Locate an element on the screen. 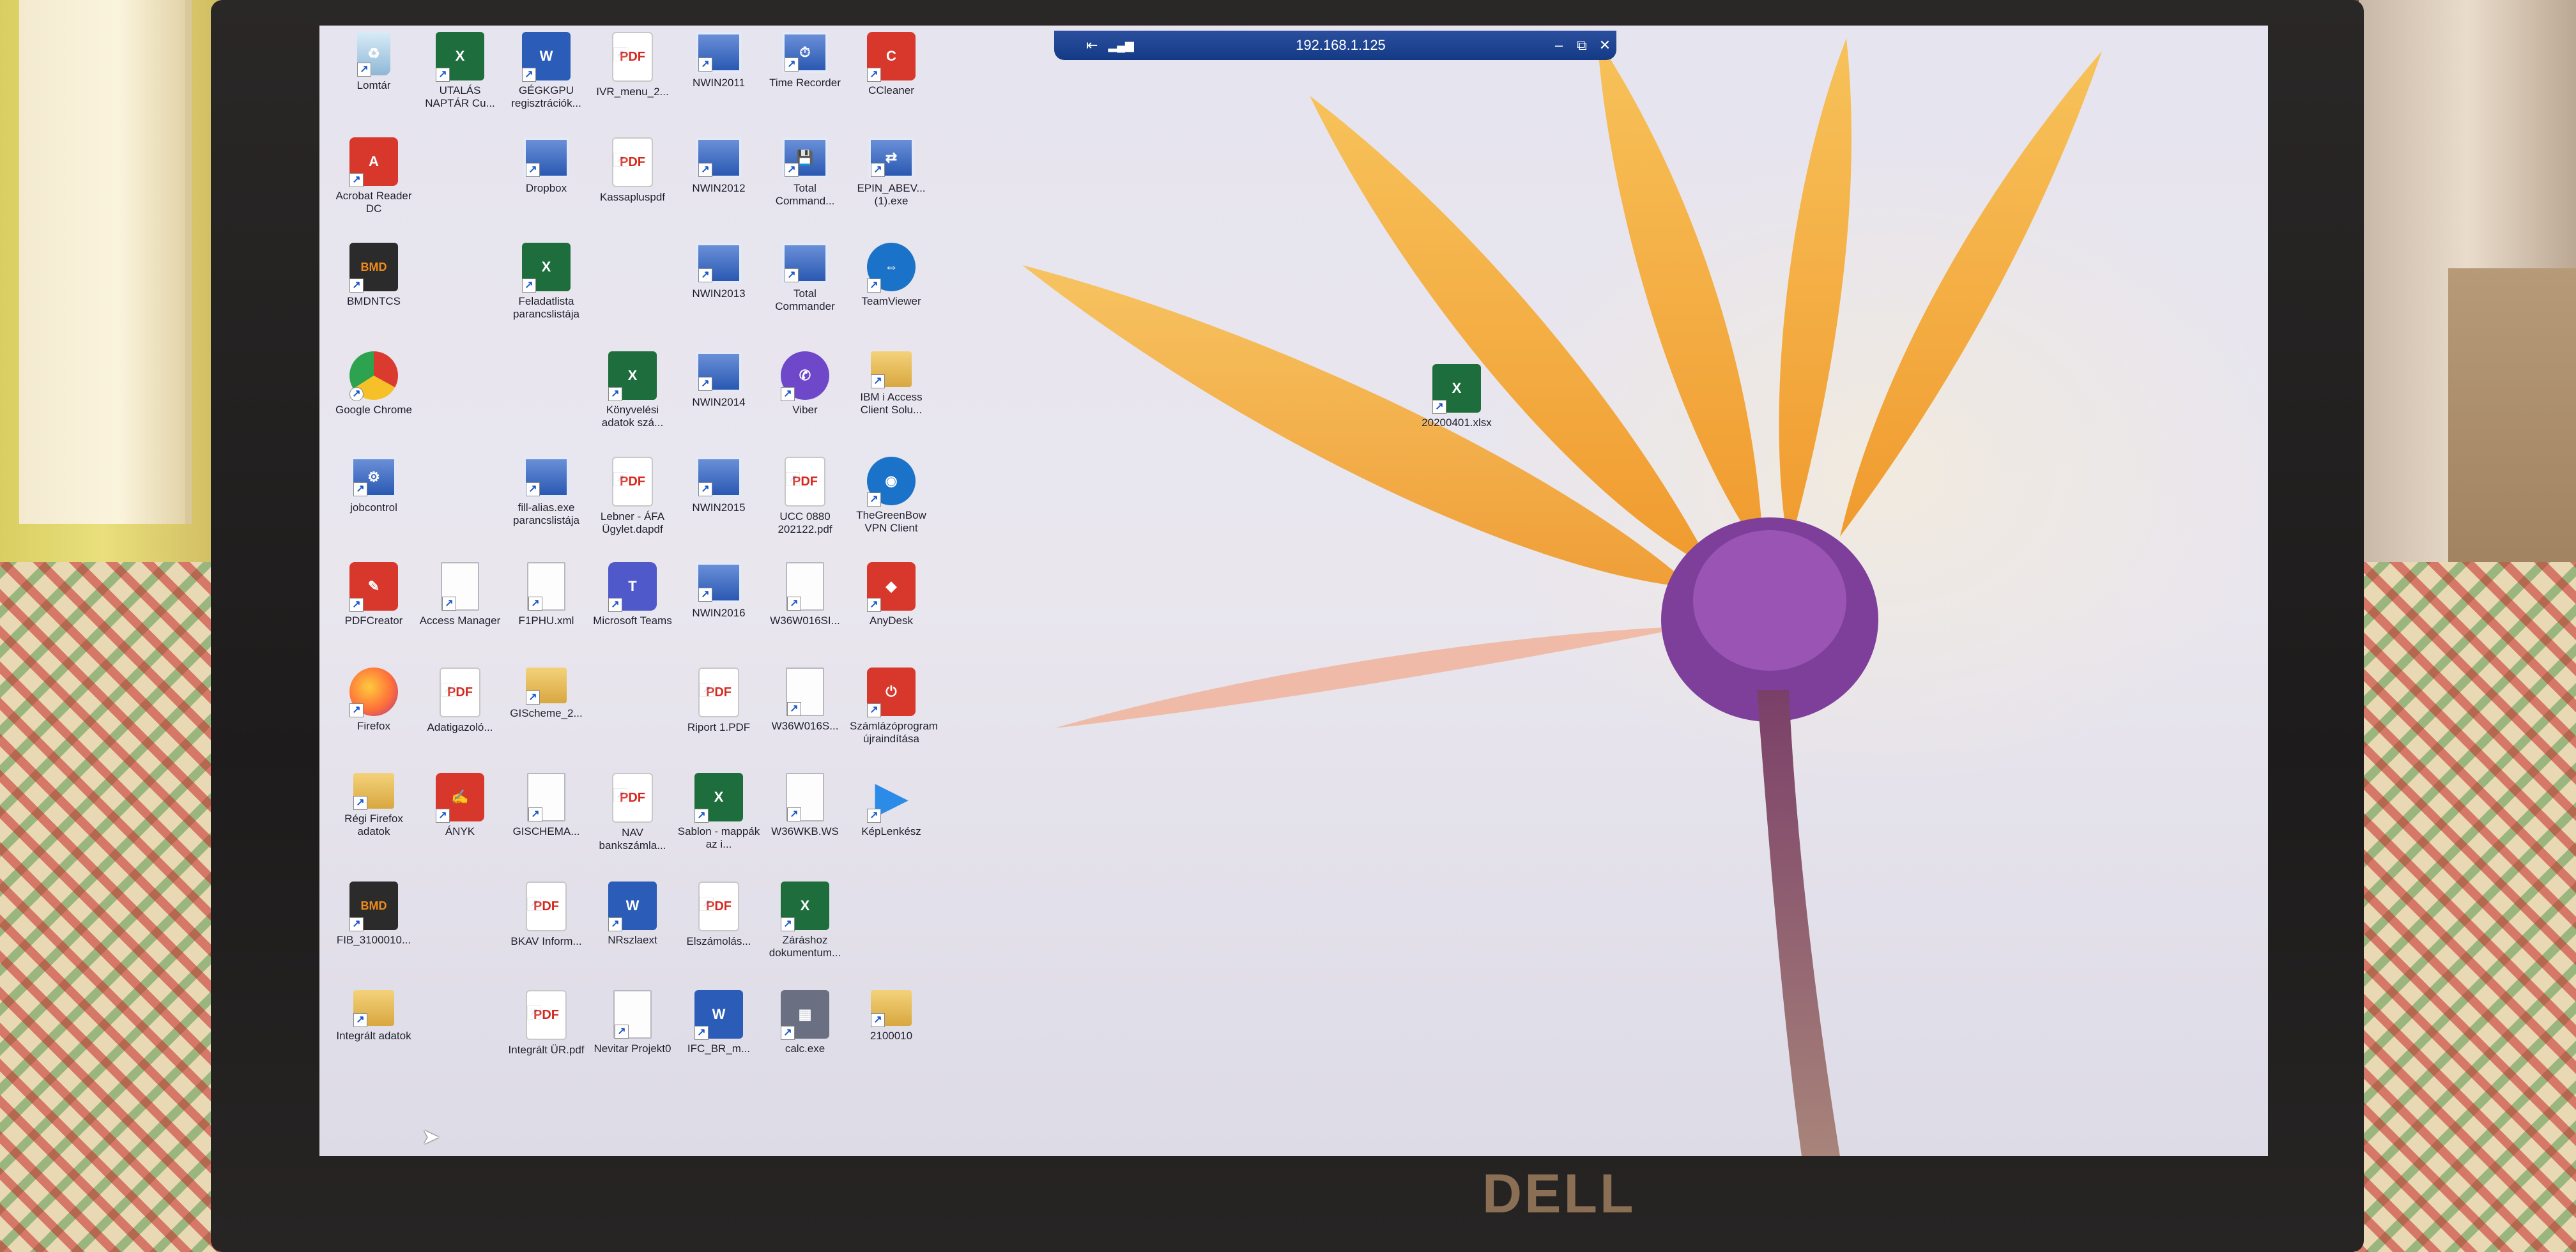 This screenshot has height=1252, width=2576. desktop-icon: PDF UCC 0880 202122.pdf is located at coordinates (805, 496).